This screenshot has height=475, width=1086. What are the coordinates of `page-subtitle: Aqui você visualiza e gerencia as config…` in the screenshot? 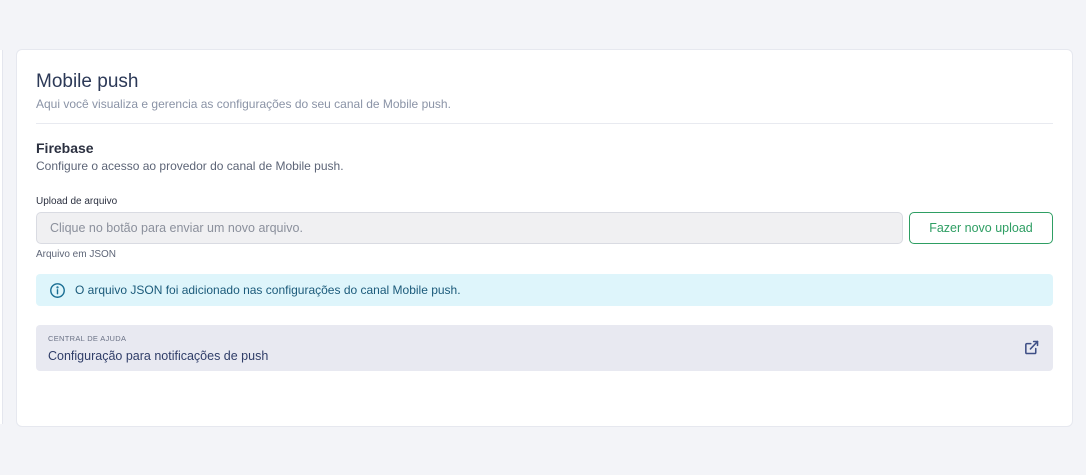 It's located at (243, 104).